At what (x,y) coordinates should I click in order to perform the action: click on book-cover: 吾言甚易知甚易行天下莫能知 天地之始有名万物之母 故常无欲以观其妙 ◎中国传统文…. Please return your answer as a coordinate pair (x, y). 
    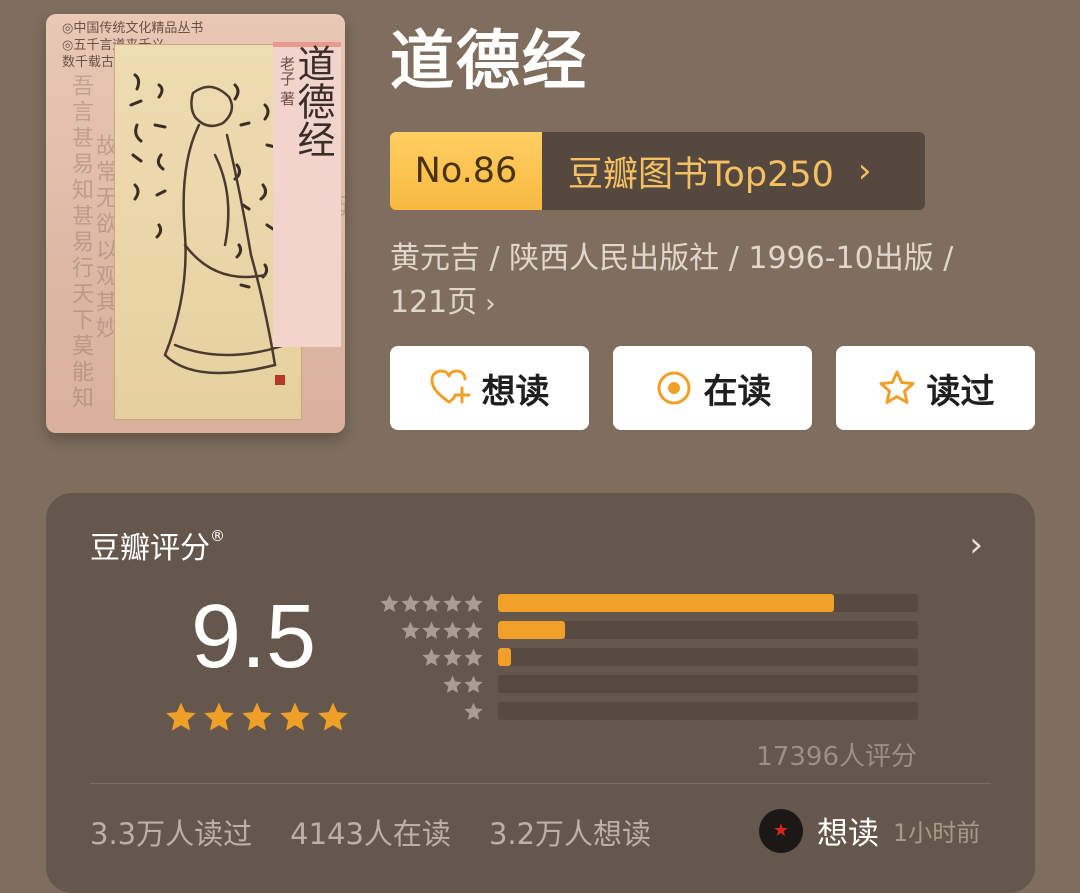
    Looking at the image, I should click on (195, 223).